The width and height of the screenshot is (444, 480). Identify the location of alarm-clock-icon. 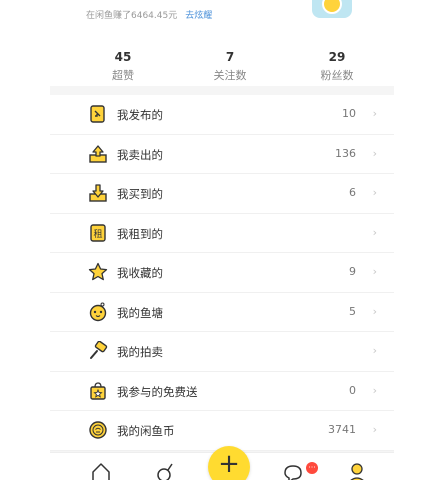
(332, 7).